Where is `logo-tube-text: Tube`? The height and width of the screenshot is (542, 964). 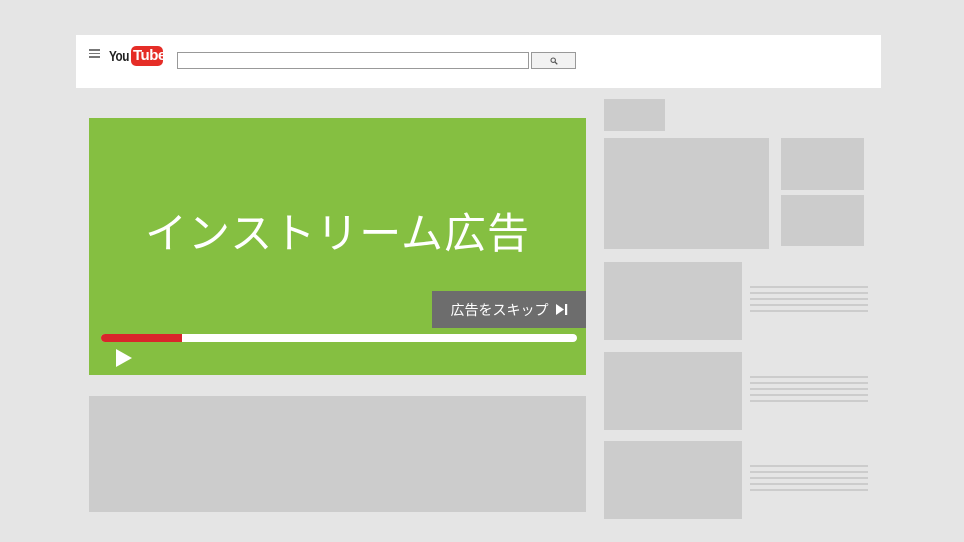
logo-tube-text: Tube is located at coordinates (148, 56).